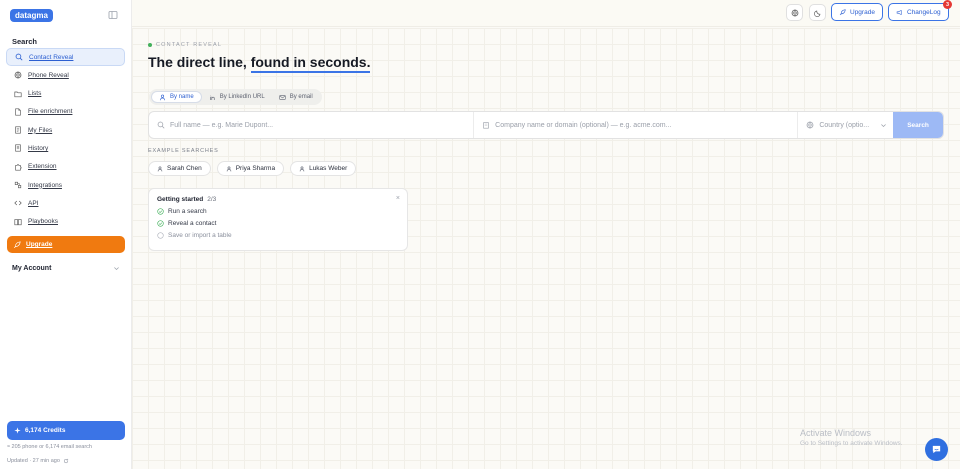 Image resolution: width=960 pixels, height=469 pixels. I want to click on file-icon, so click(18, 112).